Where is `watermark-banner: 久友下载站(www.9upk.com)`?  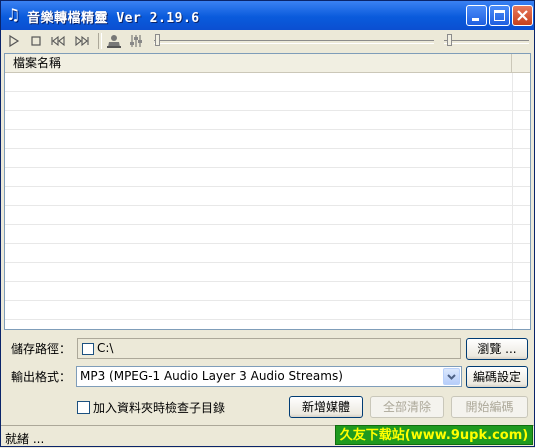 watermark-banner: 久友下载站(www.9upk.com) is located at coordinates (434, 435).